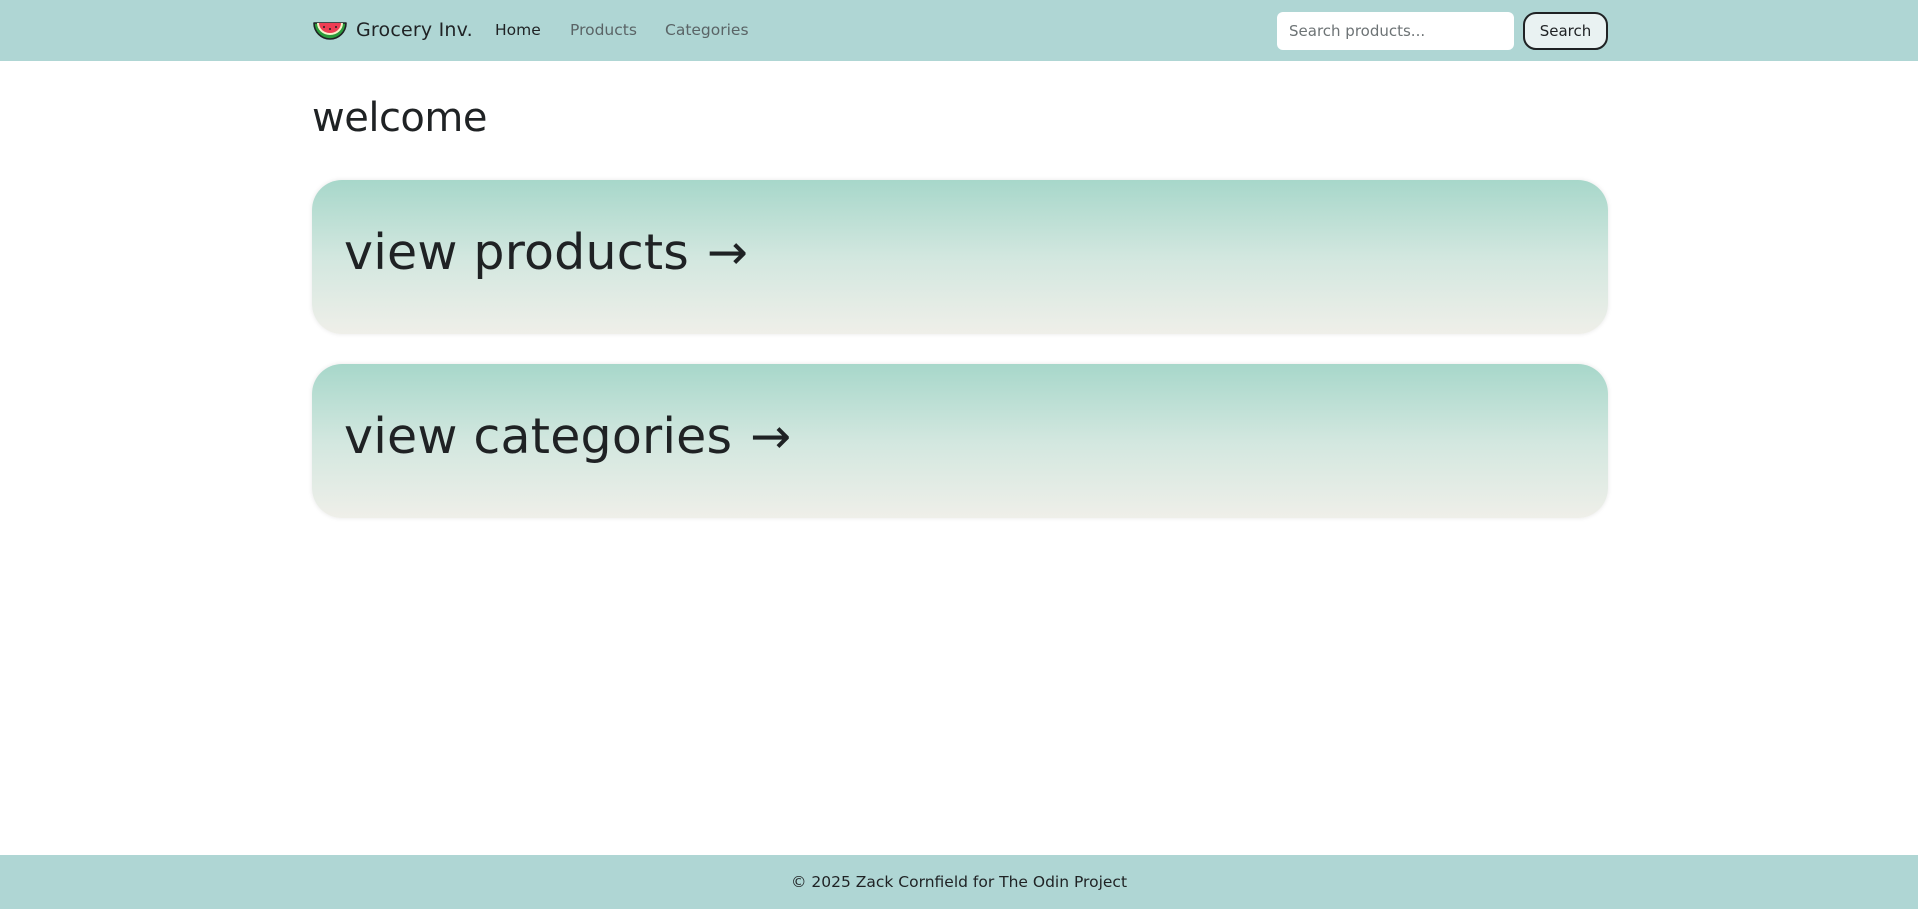 The height and width of the screenshot is (909, 1918). I want to click on nav-link-products: Products, so click(603, 30).